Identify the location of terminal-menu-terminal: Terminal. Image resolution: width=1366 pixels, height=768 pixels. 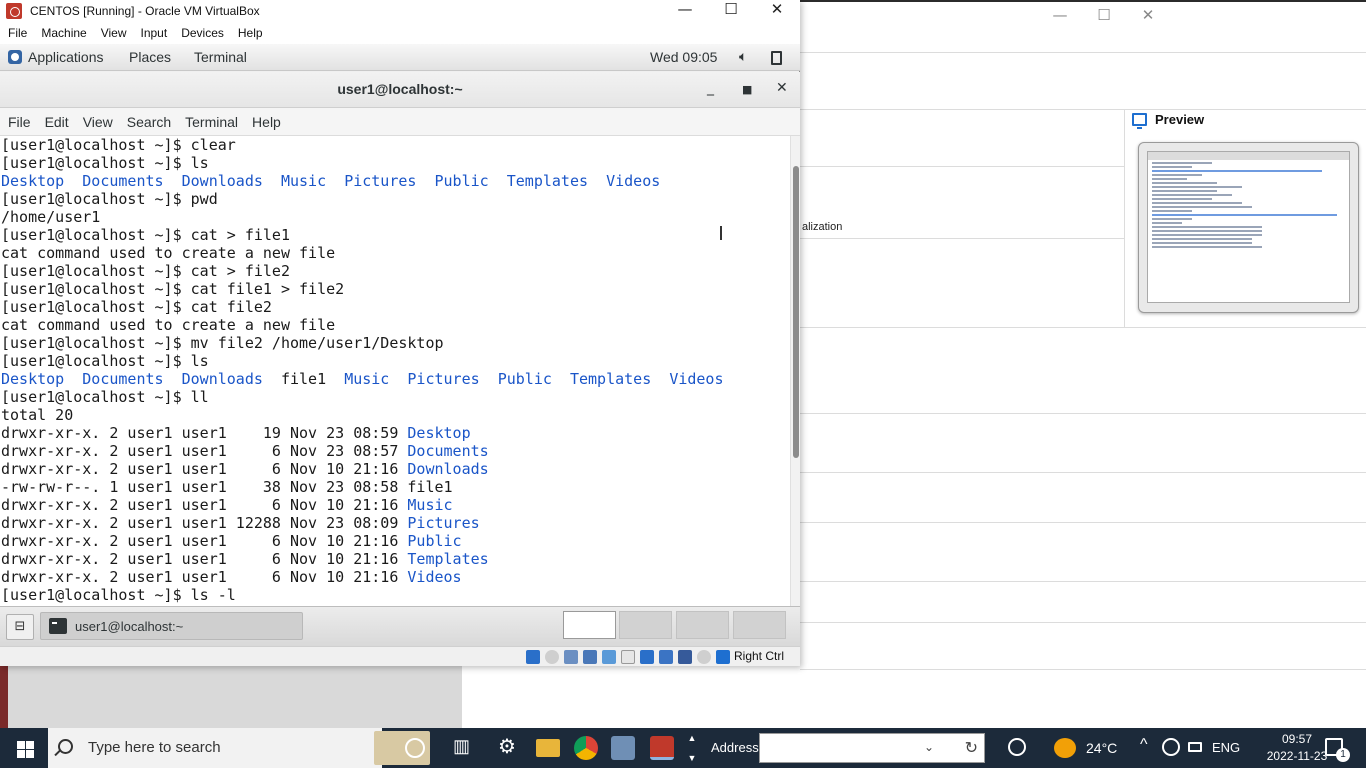
(211, 122).